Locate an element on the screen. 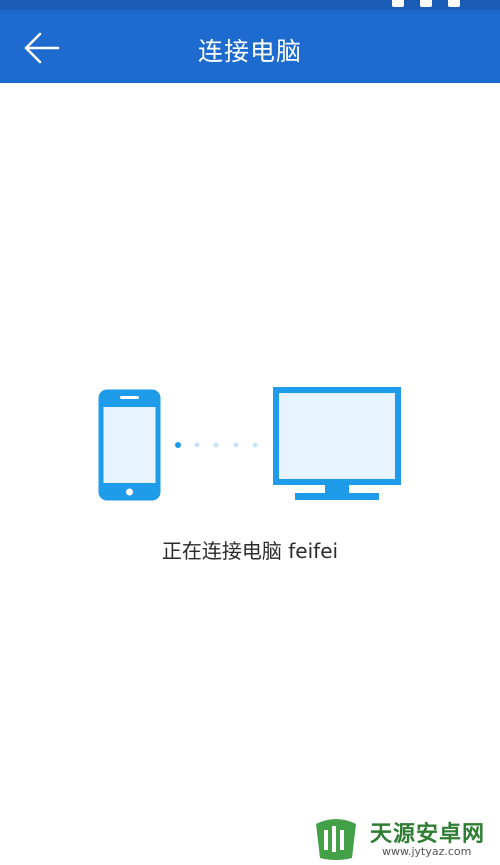  watermark-url: www.jytyaz.com is located at coordinates (427, 851).